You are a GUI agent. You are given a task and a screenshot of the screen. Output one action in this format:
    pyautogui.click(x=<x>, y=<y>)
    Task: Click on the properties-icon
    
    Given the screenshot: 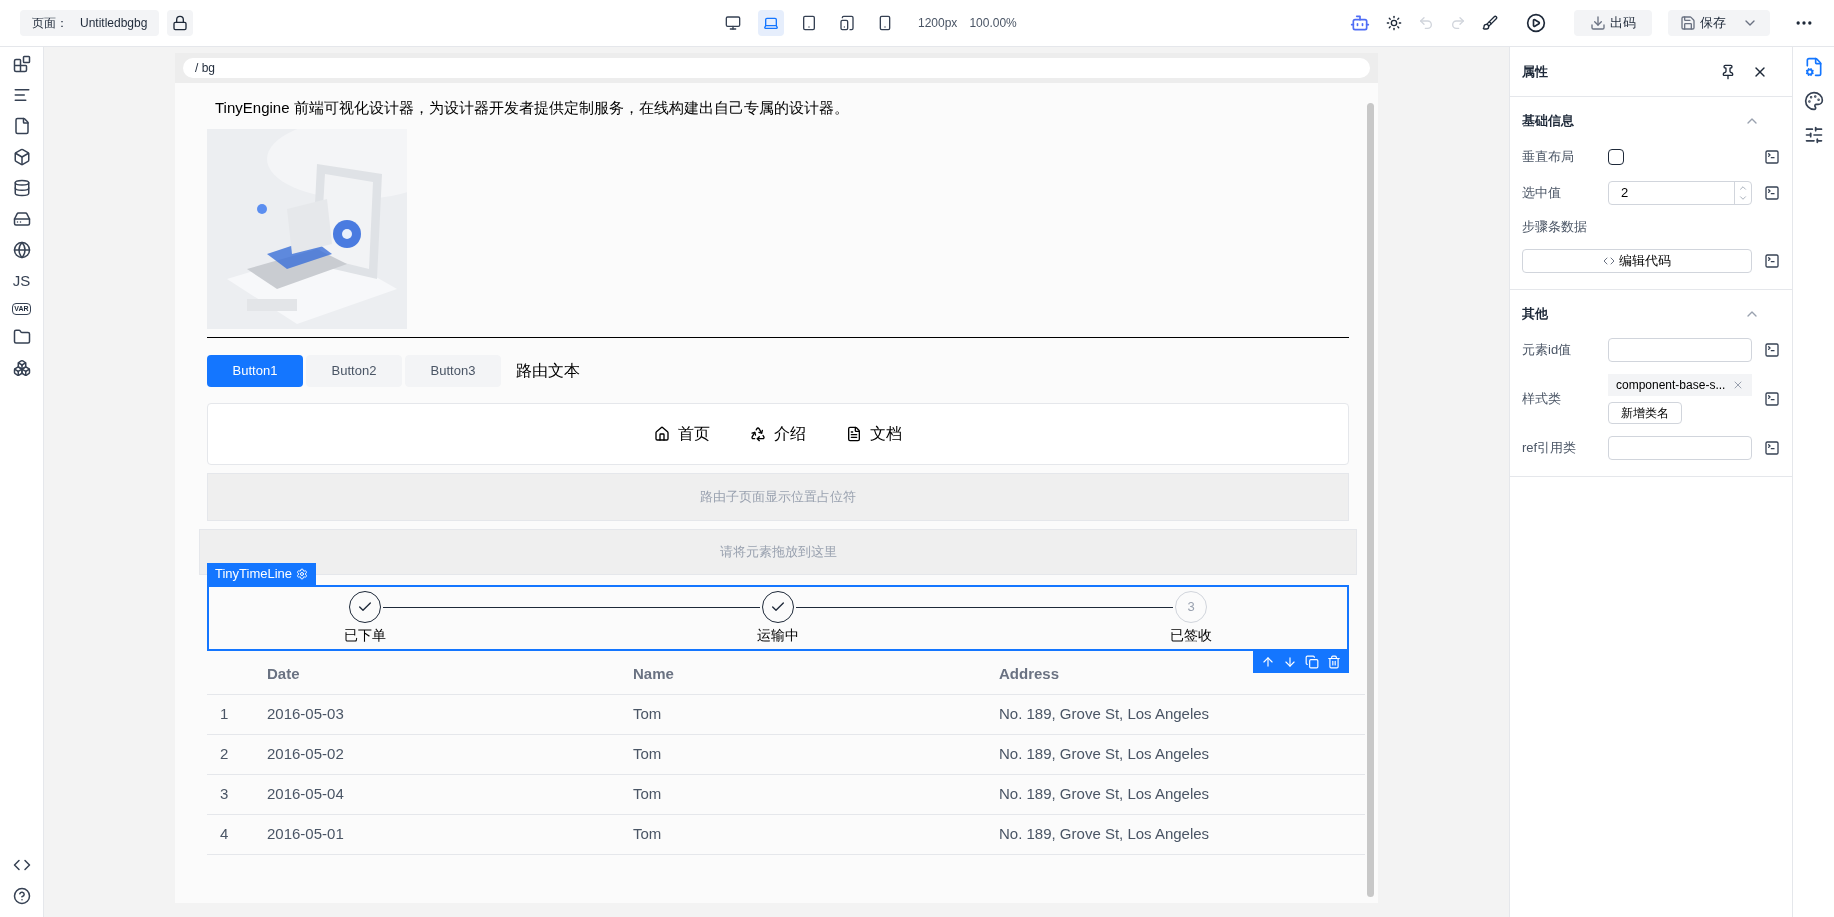 What is the action you would take?
    pyautogui.click(x=1813, y=67)
    